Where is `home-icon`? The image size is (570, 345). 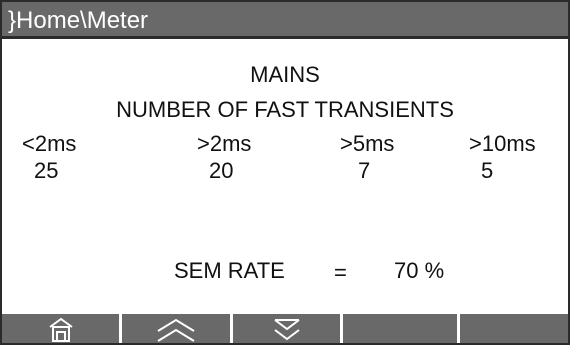
home-icon is located at coordinates (60, 329).